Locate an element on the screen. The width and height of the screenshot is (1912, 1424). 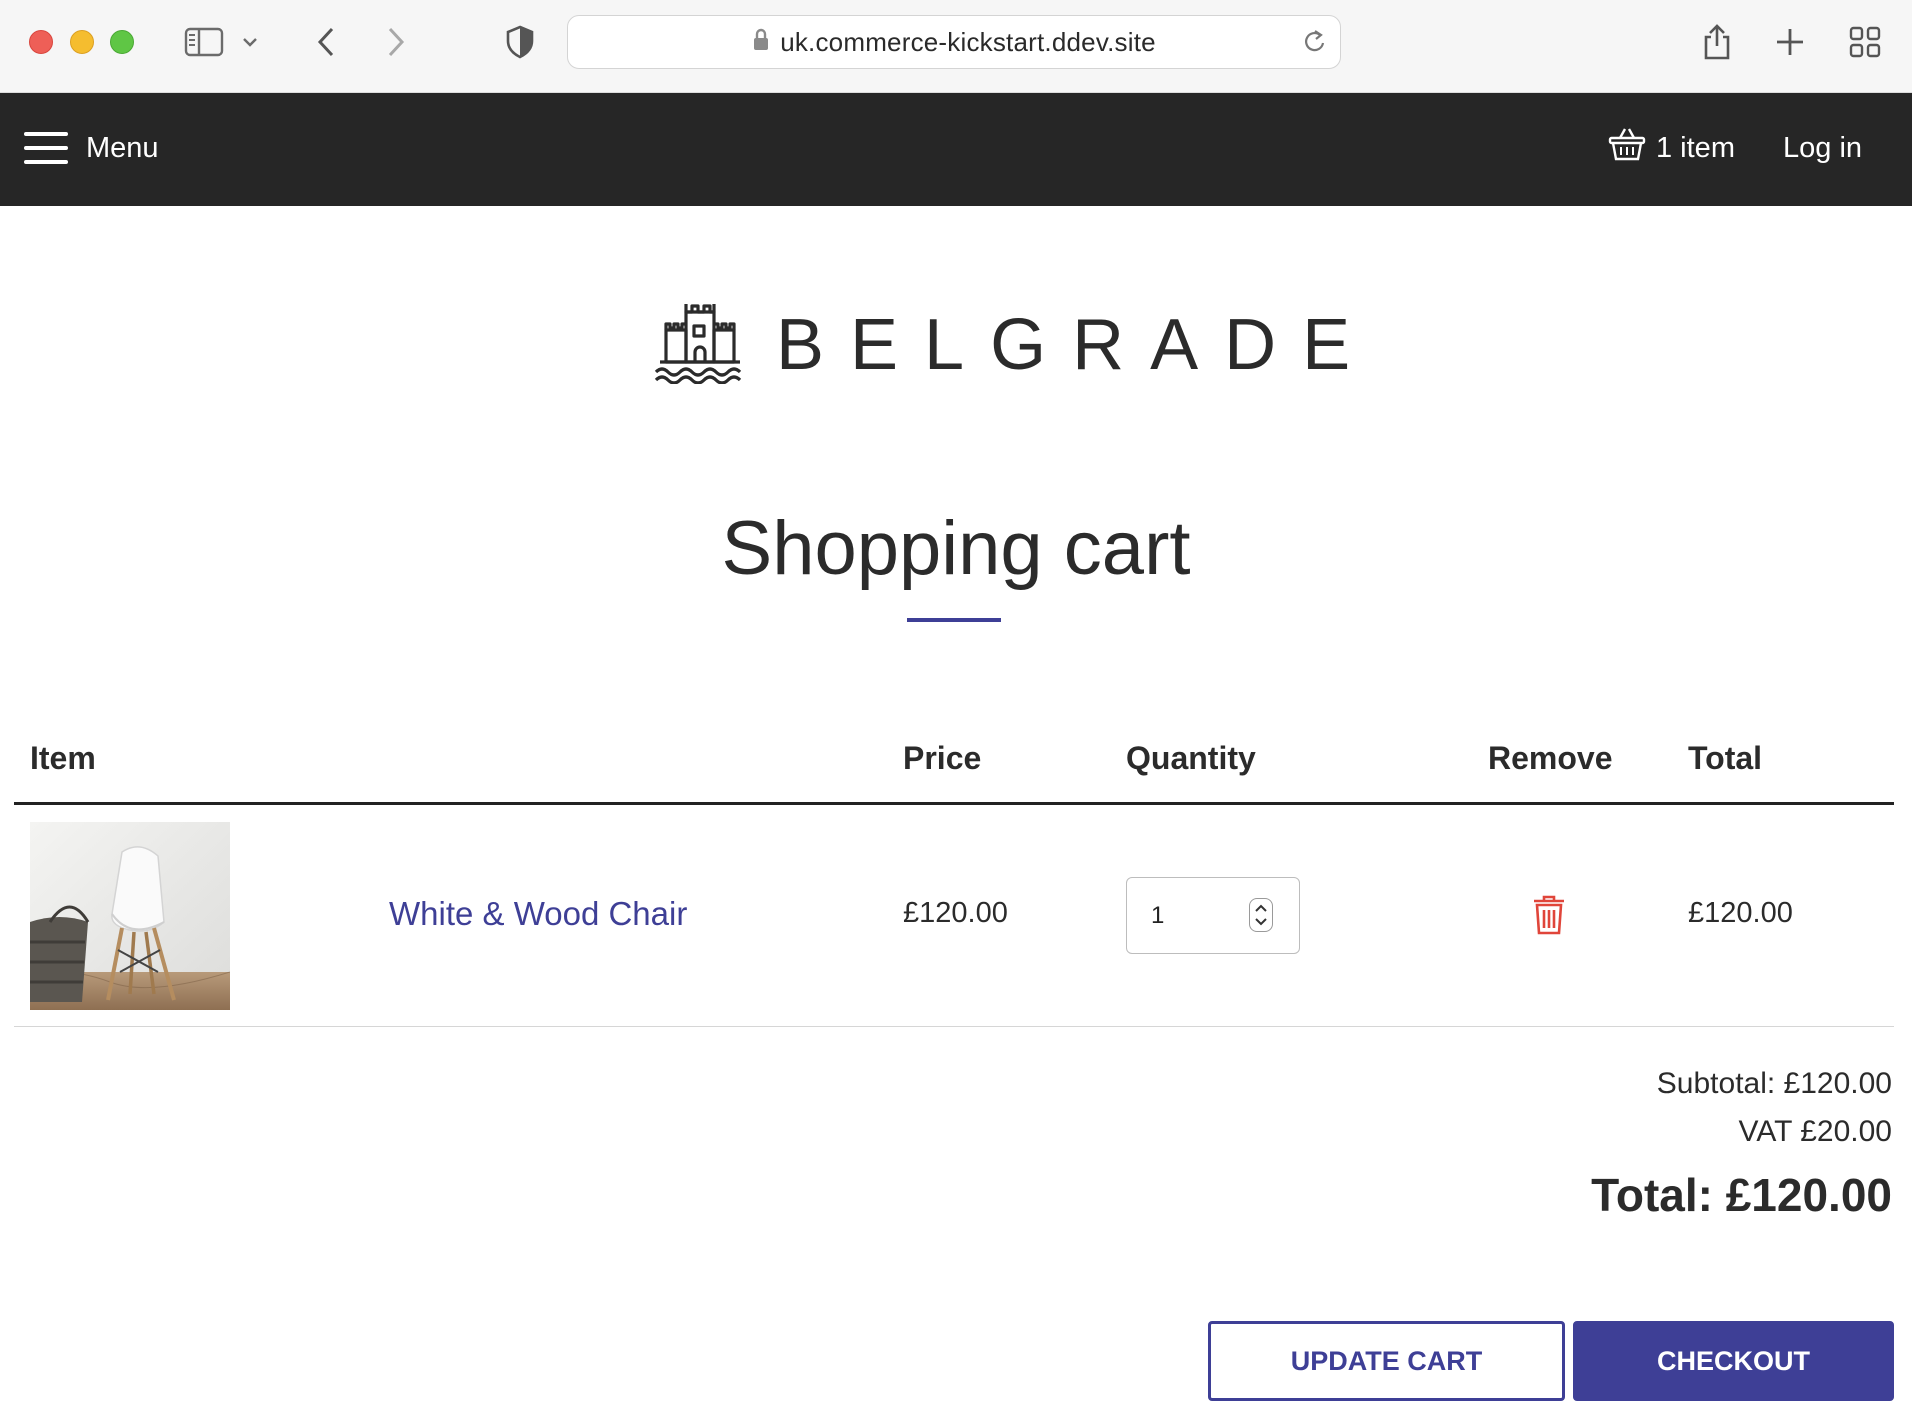
address-bar: uk.commerce-kickstart.ddev.site is located at coordinates (954, 42).